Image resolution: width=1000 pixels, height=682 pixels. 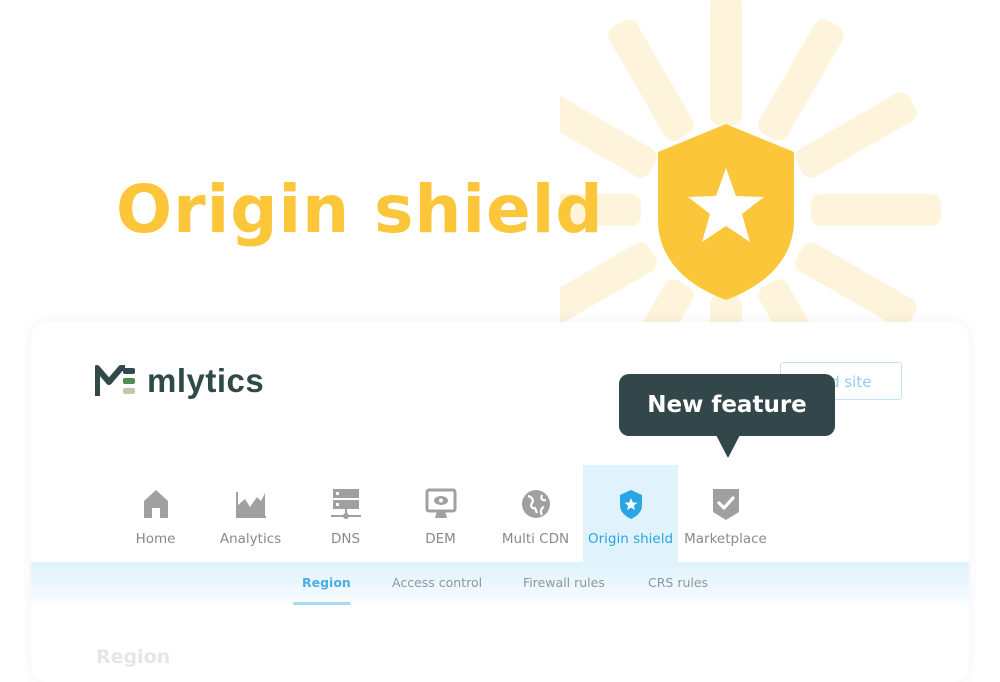 I want to click on brand-name: mlytics, so click(x=206, y=380).